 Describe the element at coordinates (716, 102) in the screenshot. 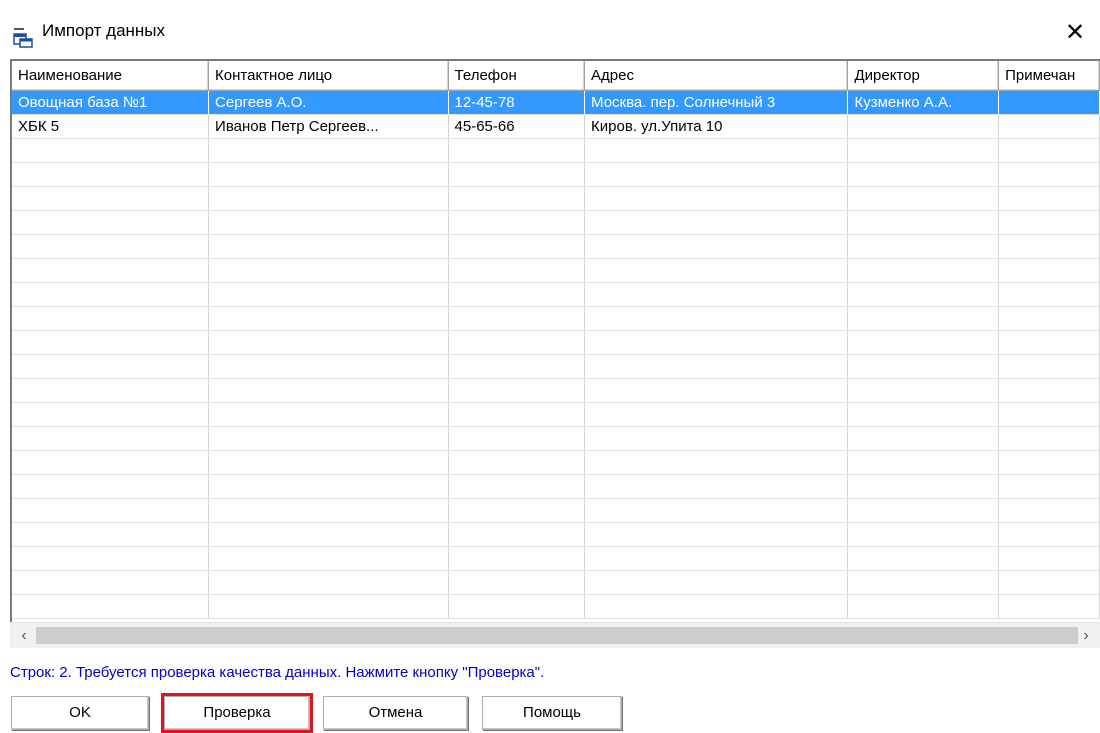

I see `cell-address: Москва. пер. Солнечный 3` at that location.